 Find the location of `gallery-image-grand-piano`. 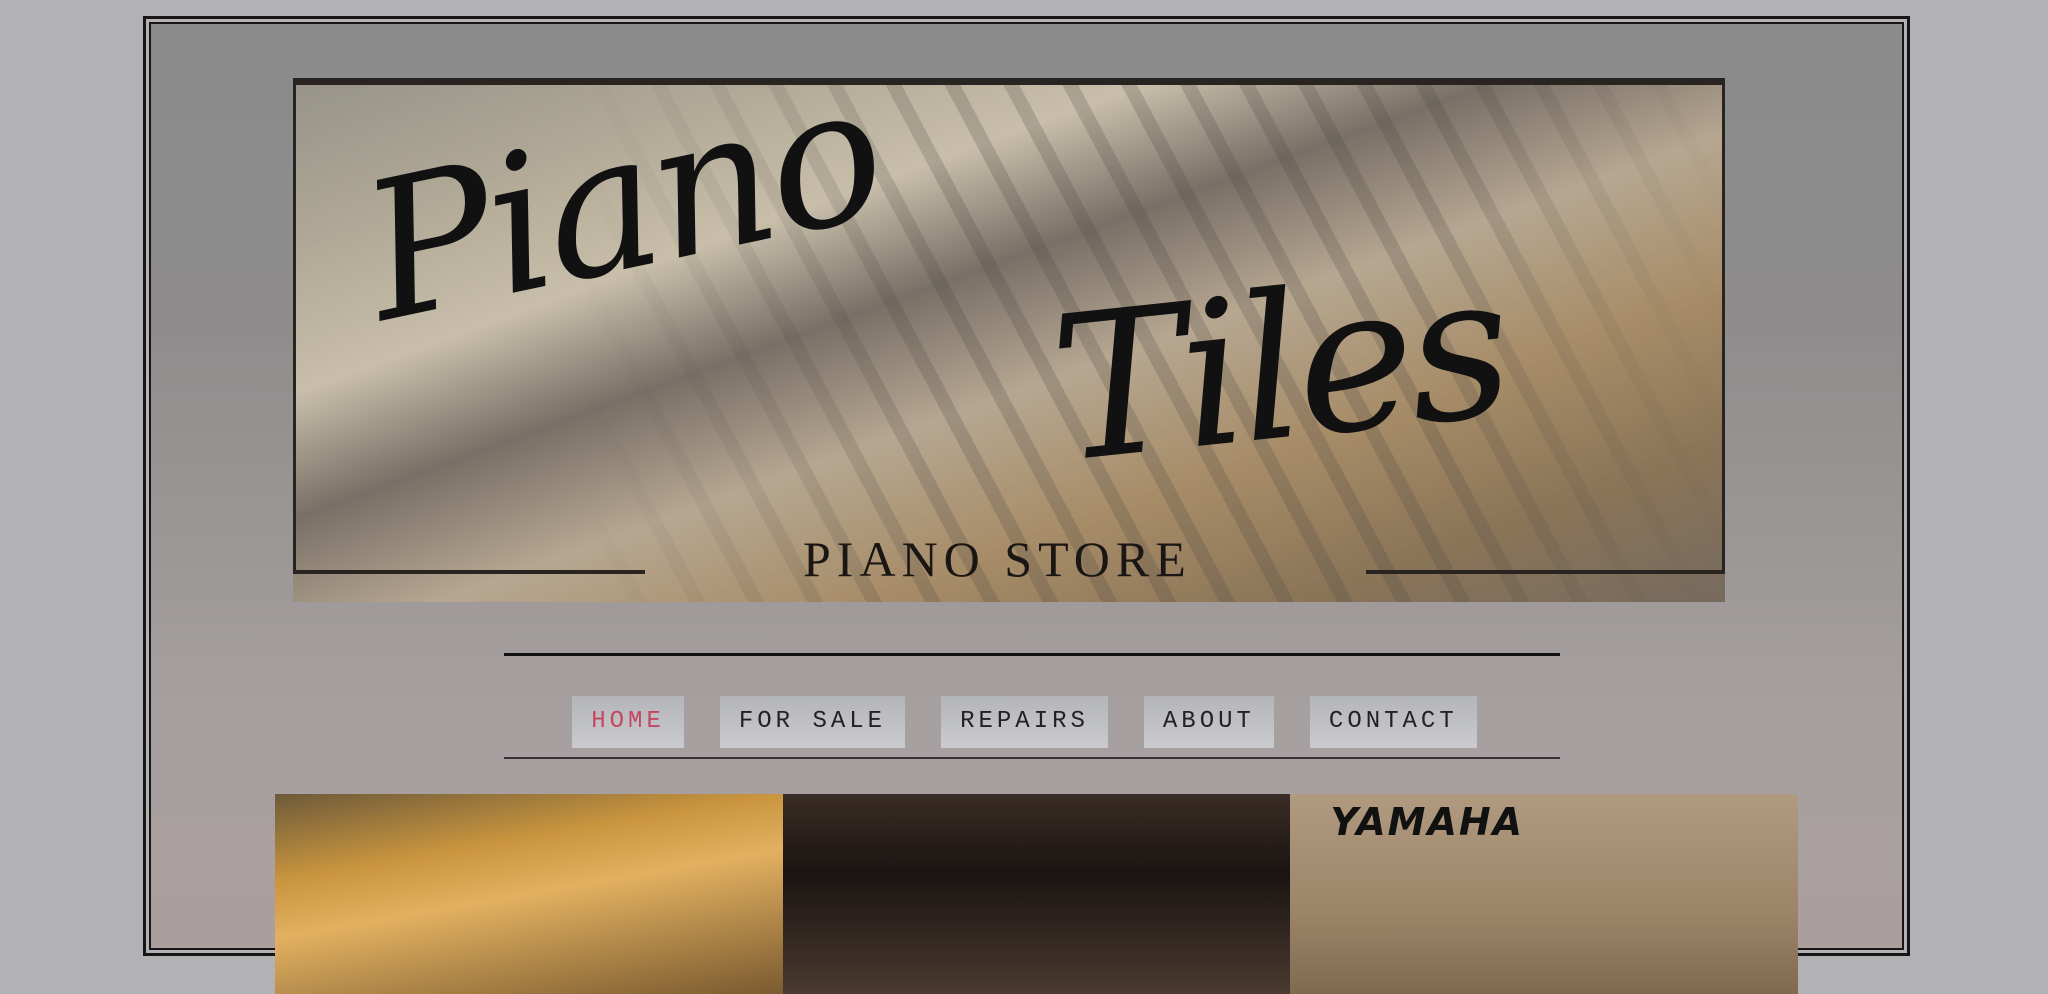

gallery-image-grand-piano is located at coordinates (1036, 894).